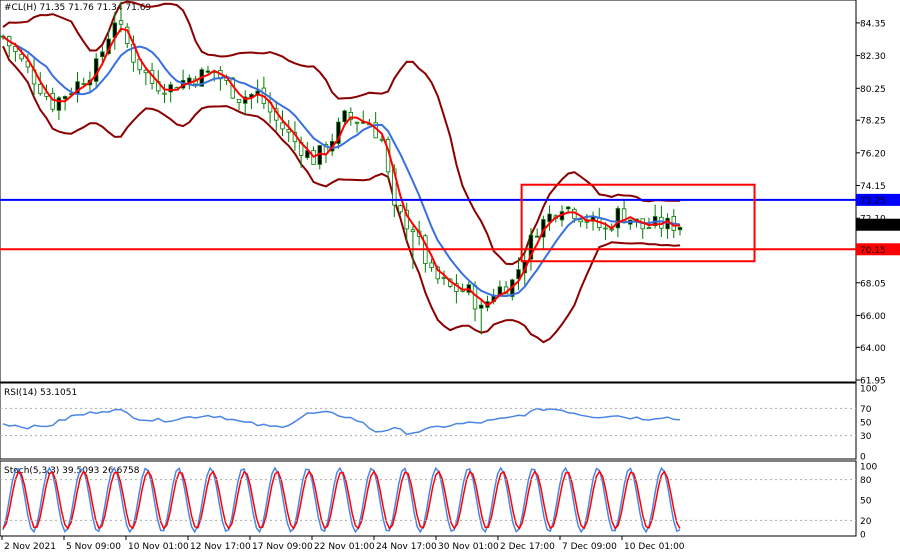 The height and width of the screenshot is (555, 900). Describe the element at coordinates (873, 349) in the screenshot. I see `price-tick-label: 64.00` at that location.